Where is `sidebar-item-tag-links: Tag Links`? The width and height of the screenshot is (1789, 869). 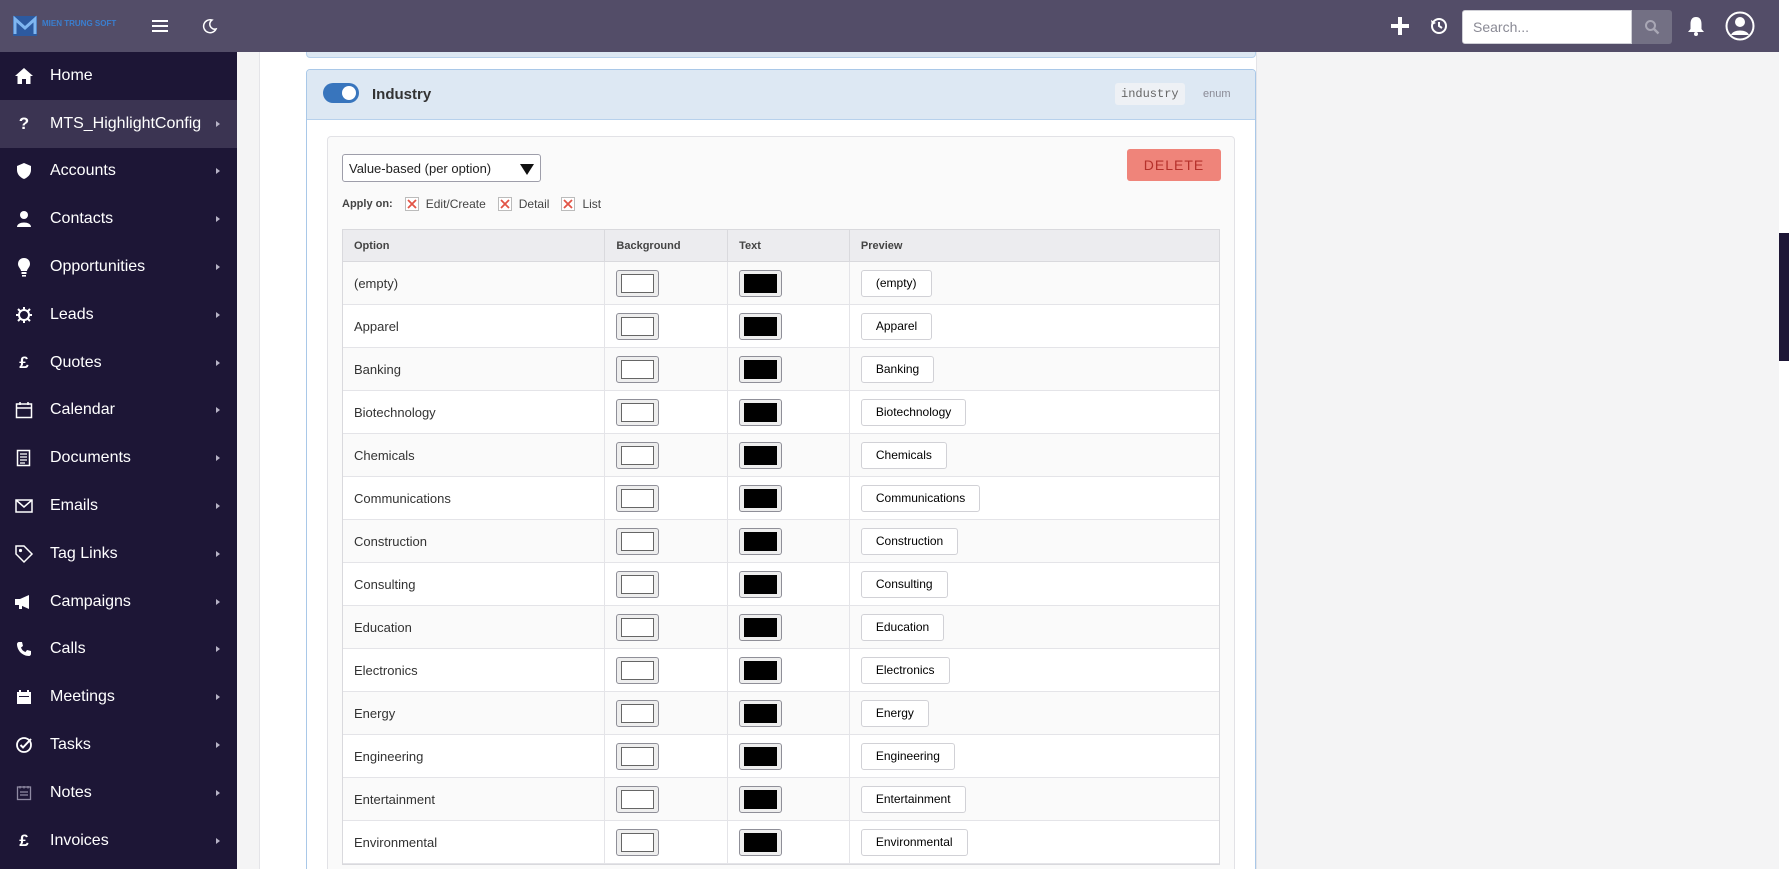 sidebar-item-tag-links: Tag Links is located at coordinates (118, 554).